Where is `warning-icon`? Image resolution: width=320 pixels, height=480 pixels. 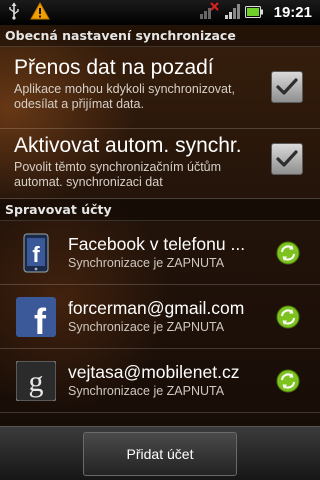
warning-icon is located at coordinates (40, 12).